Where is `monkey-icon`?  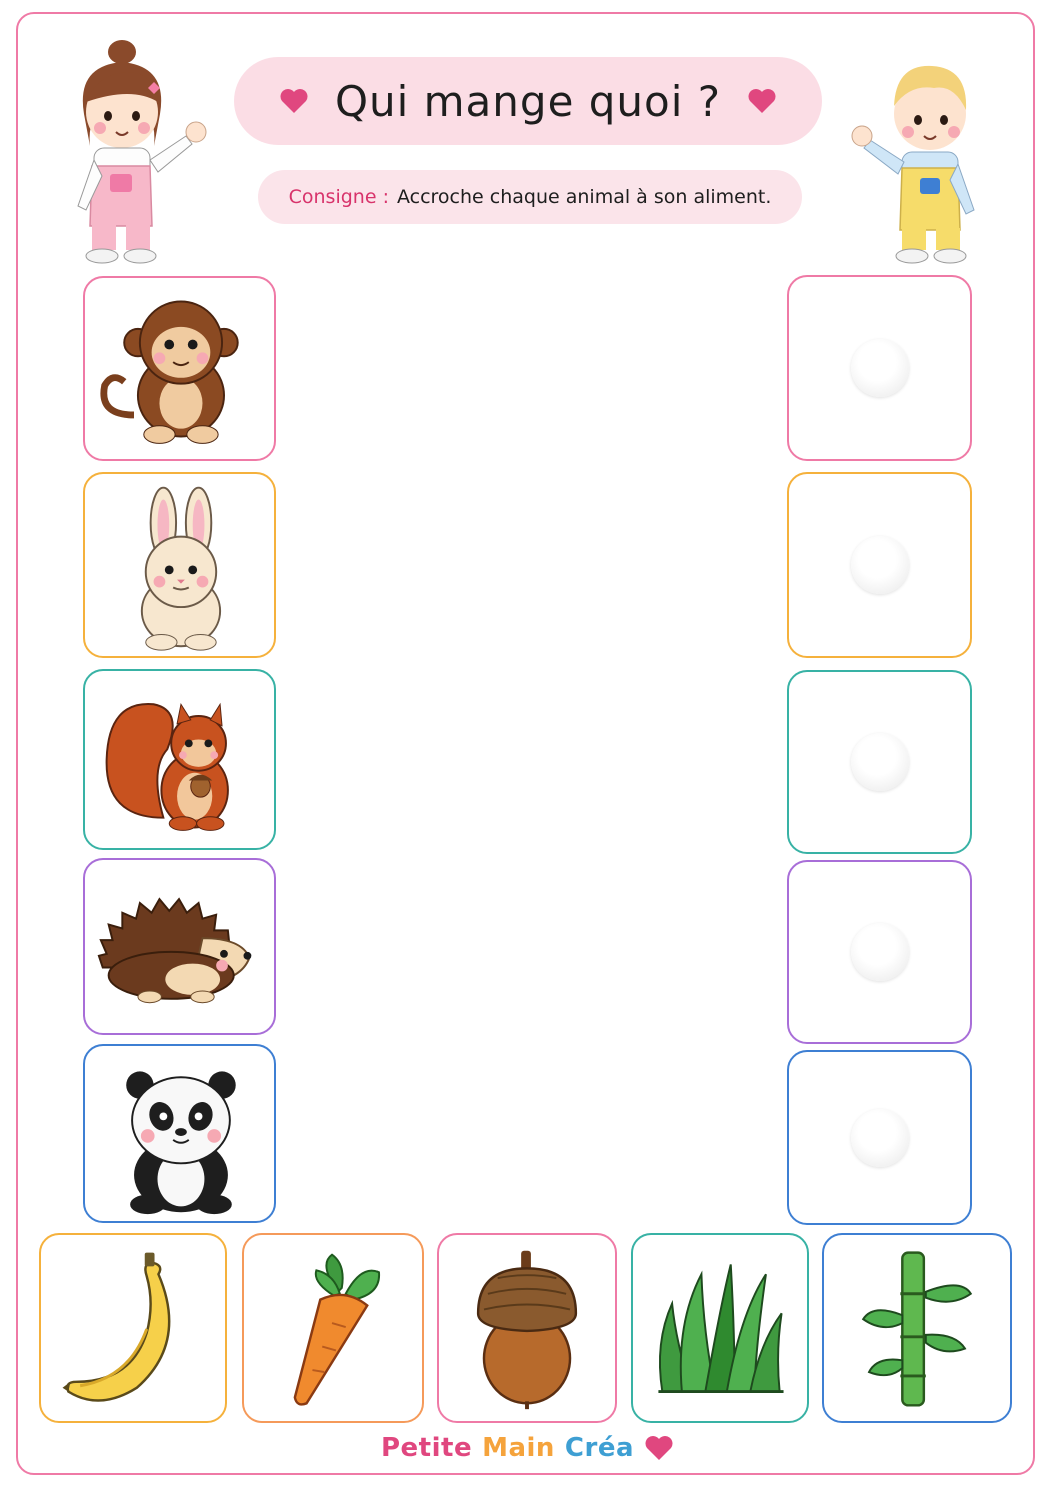
monkey-icon is located at coordinates (169, 372).